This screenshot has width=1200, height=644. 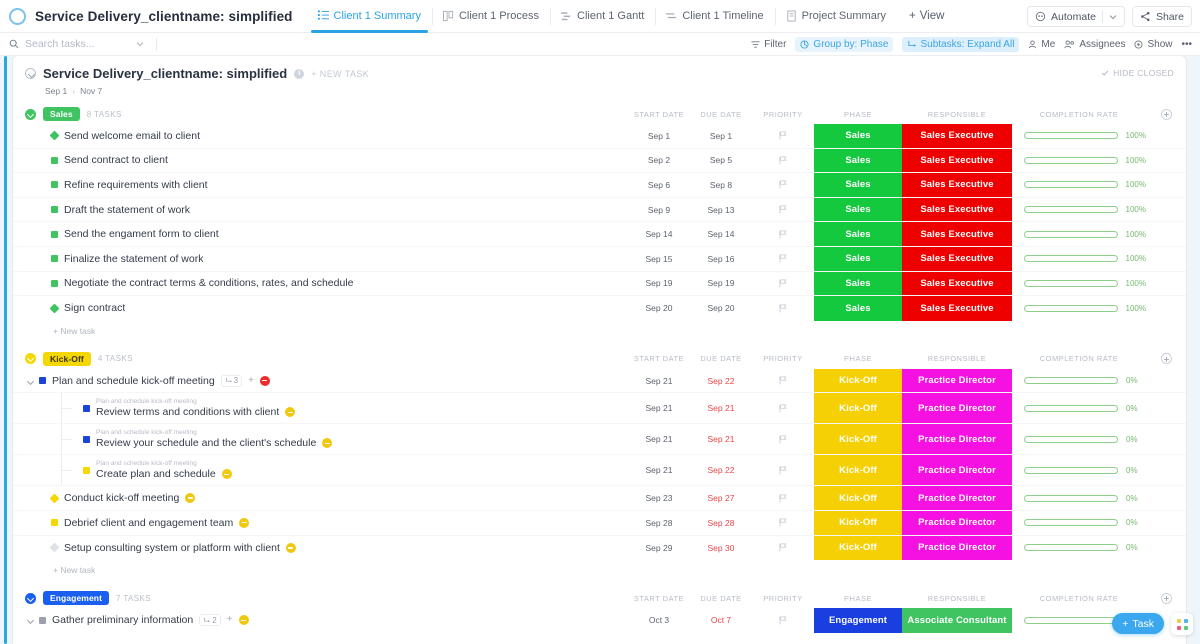 I want to click on start-date-cell: Sep 23, so click(x=659, y=498).